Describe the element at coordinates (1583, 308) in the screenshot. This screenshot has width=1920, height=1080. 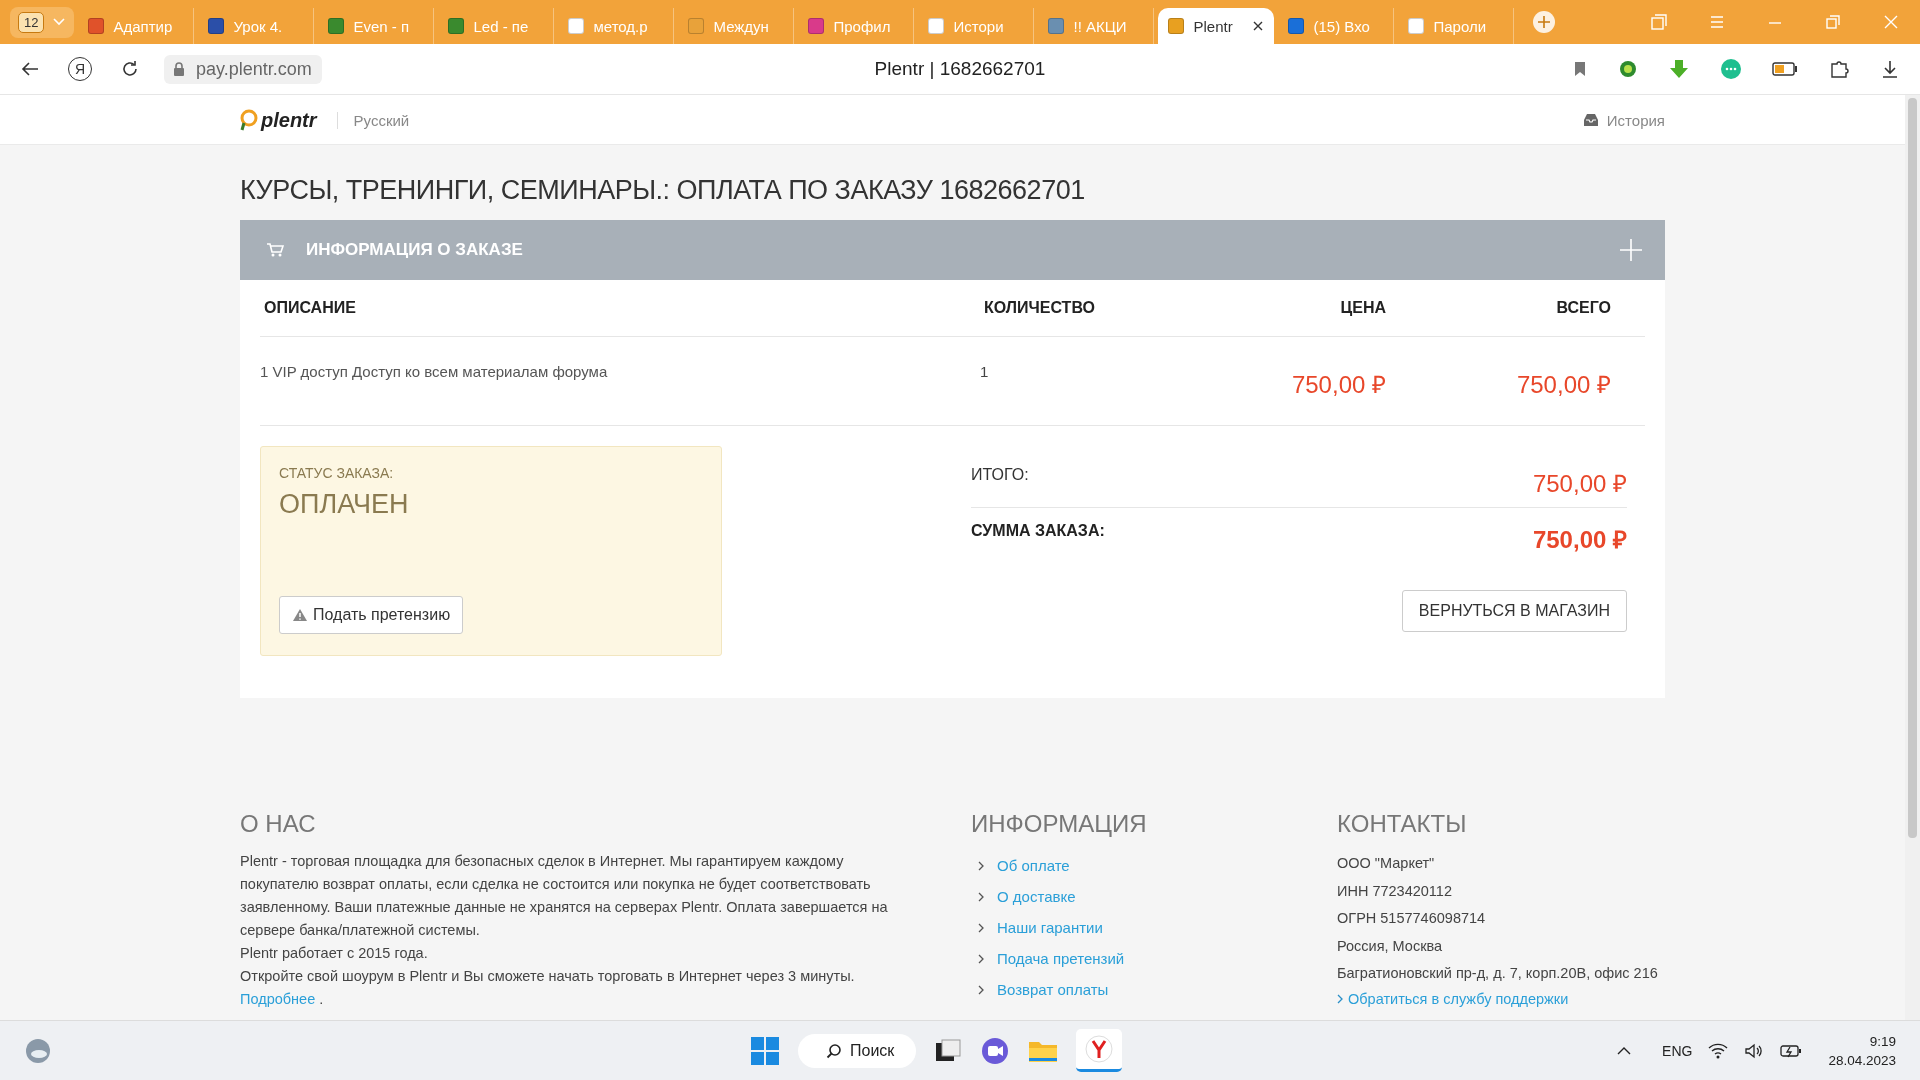
I see `column-header: ВСЕГО` at that location.